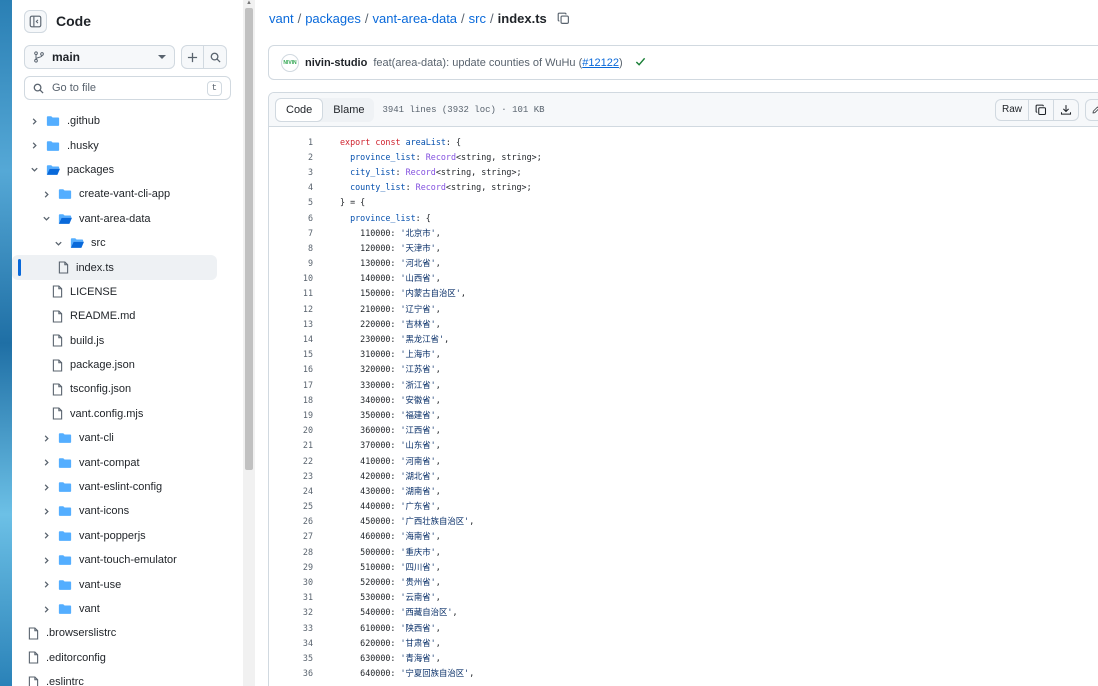 The image size is (1098, 686). I want to click on tree-folder-item: vant-icons, so click(127, 511).